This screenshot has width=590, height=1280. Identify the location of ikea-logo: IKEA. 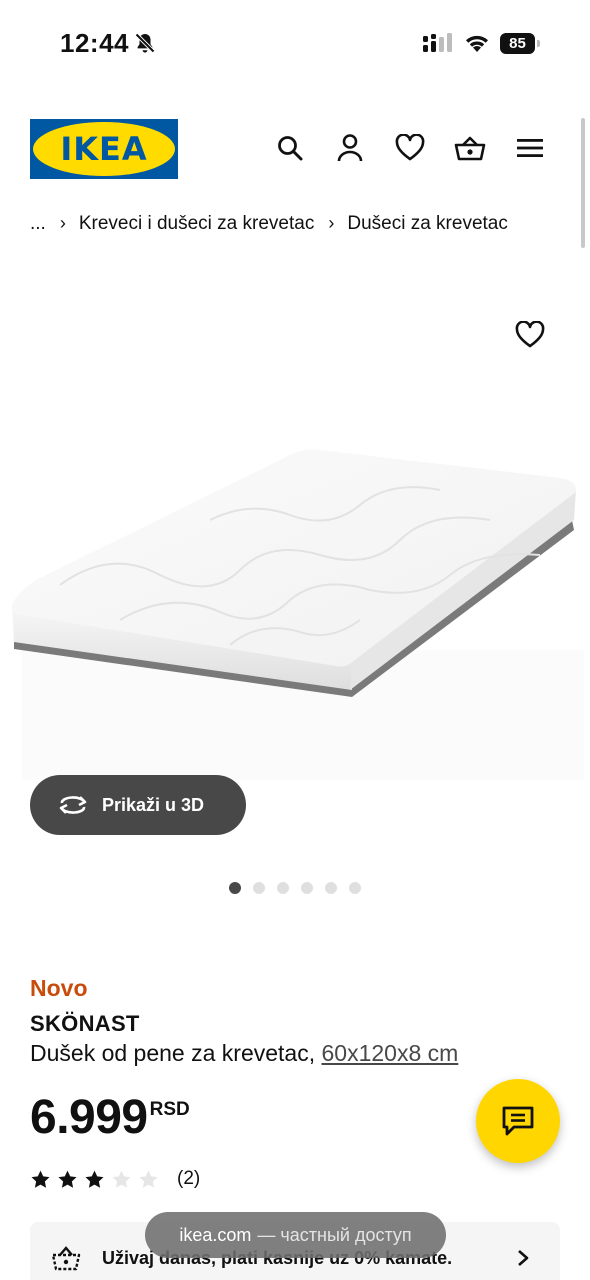
(104, 149).